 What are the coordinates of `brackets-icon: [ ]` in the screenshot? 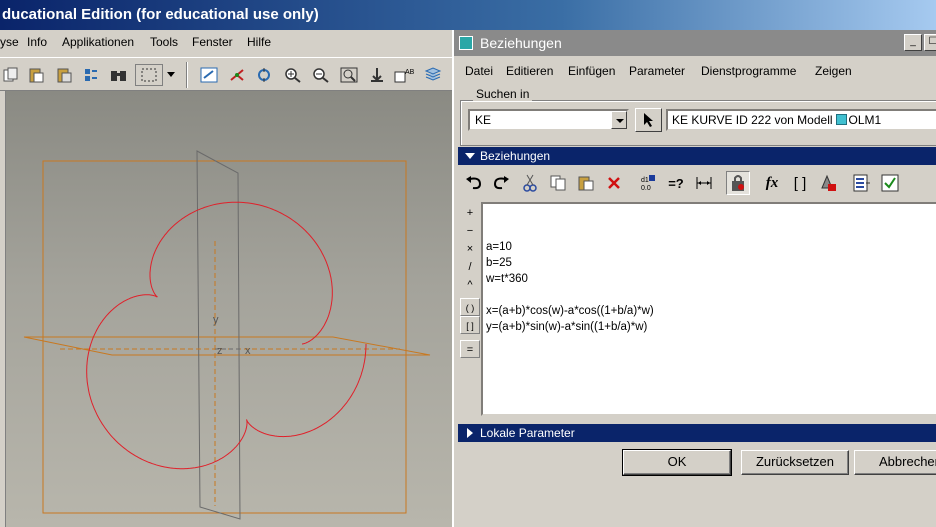 It's located at (800, 183).